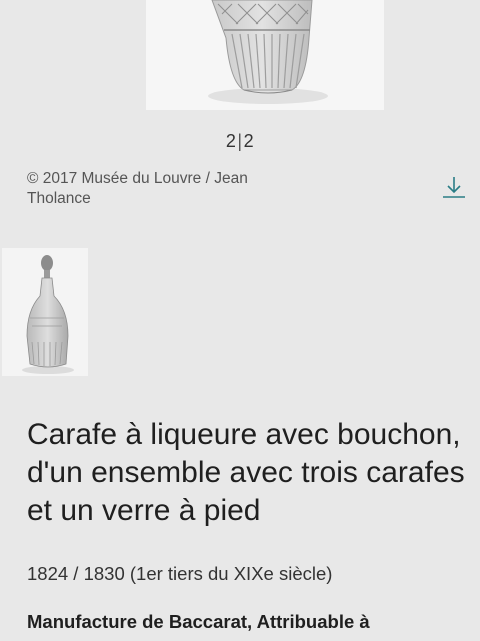 This screenshot has height=641, width=480. What do you see at coordinates (268, 52) in the screenshot?
I see `carafe-glass-image` at bounding box center [268, 52].